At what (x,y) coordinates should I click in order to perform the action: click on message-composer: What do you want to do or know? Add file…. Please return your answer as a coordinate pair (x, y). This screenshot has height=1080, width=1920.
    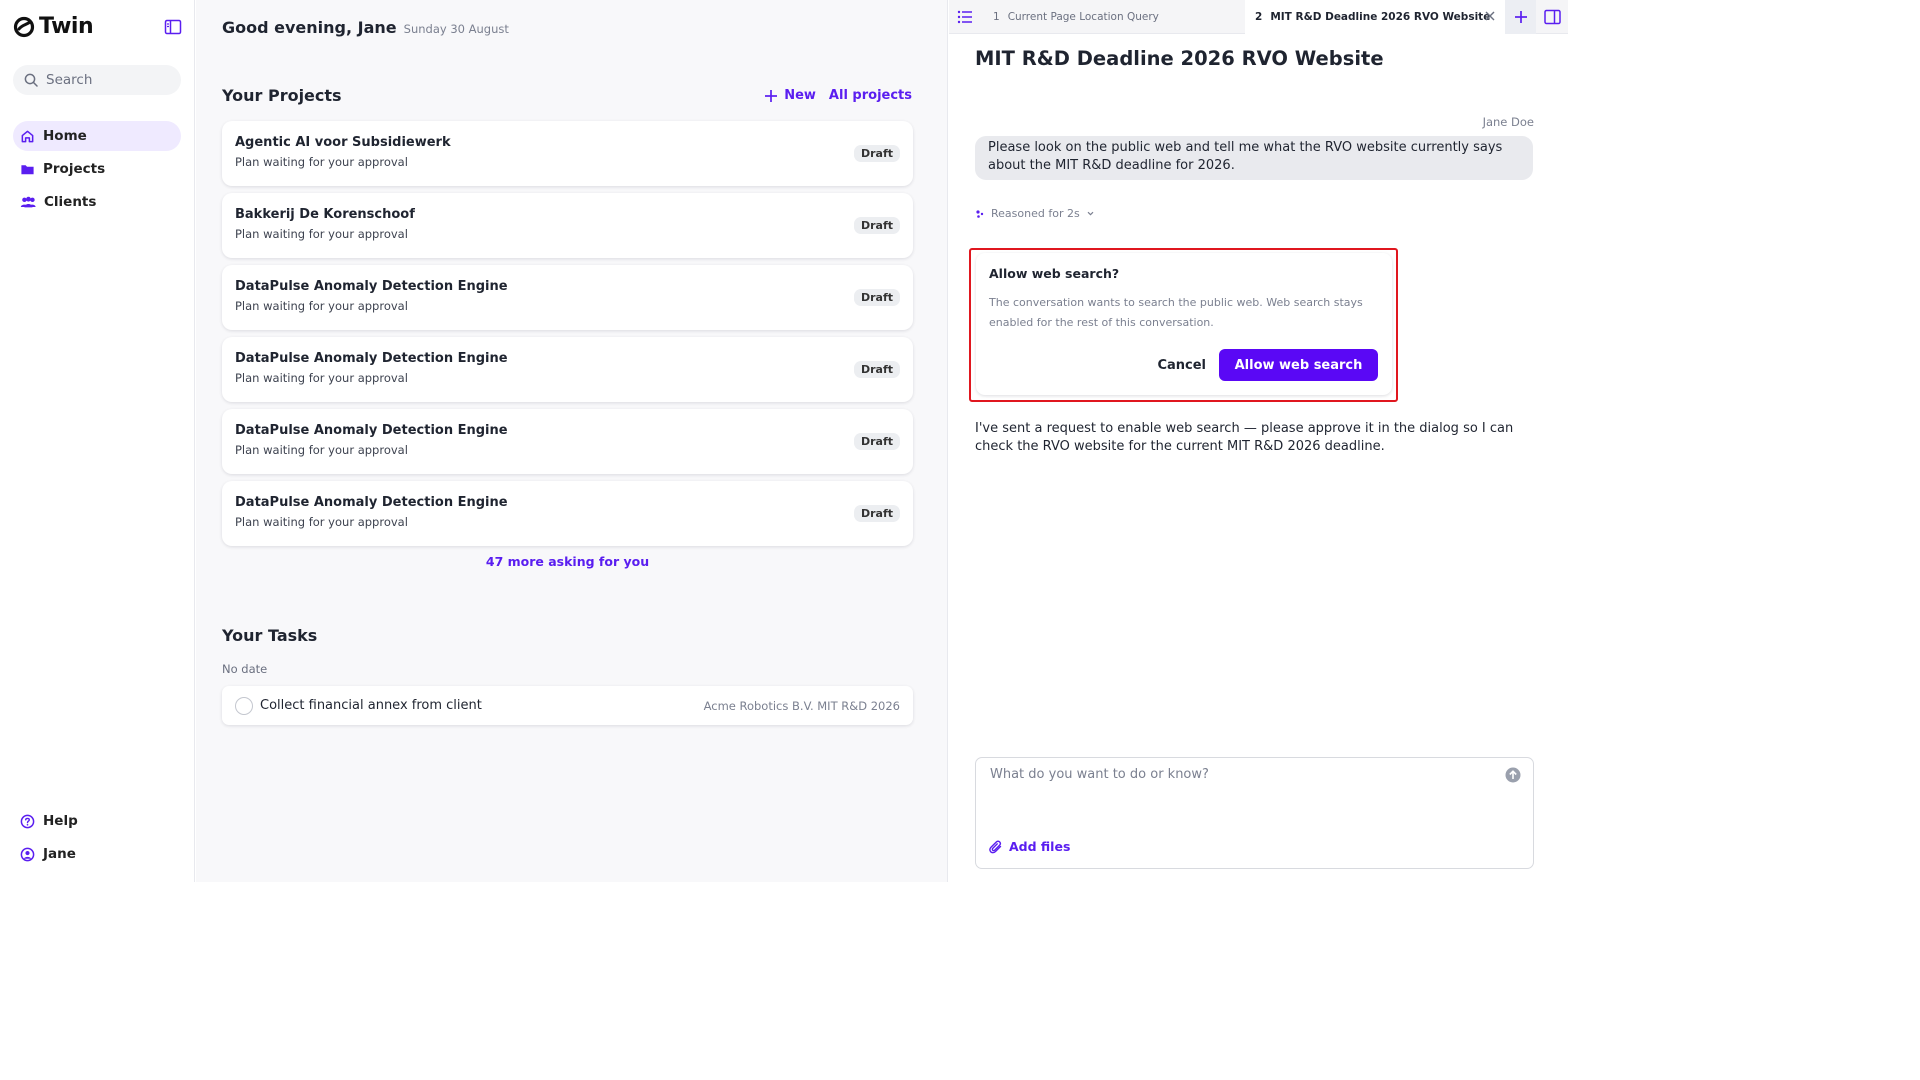
    Looking at the image, I should click on (1254, 813).